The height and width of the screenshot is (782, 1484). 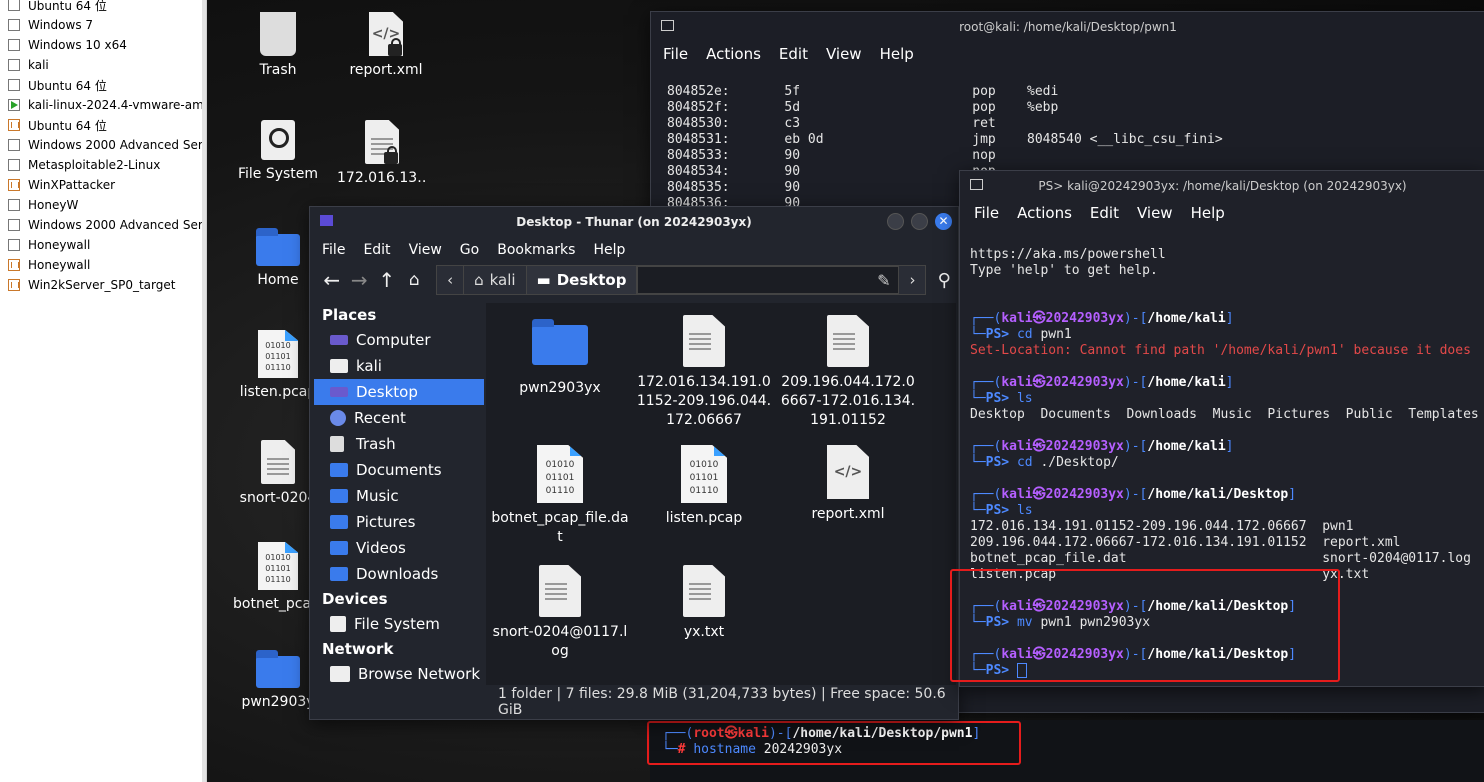 What do you see at coordinates (634, 222) in the screenshot?
I see `thunar-titlebar: Desktop - Thunar (on 20242903yx) ✕` at bounding box center [634, 222].